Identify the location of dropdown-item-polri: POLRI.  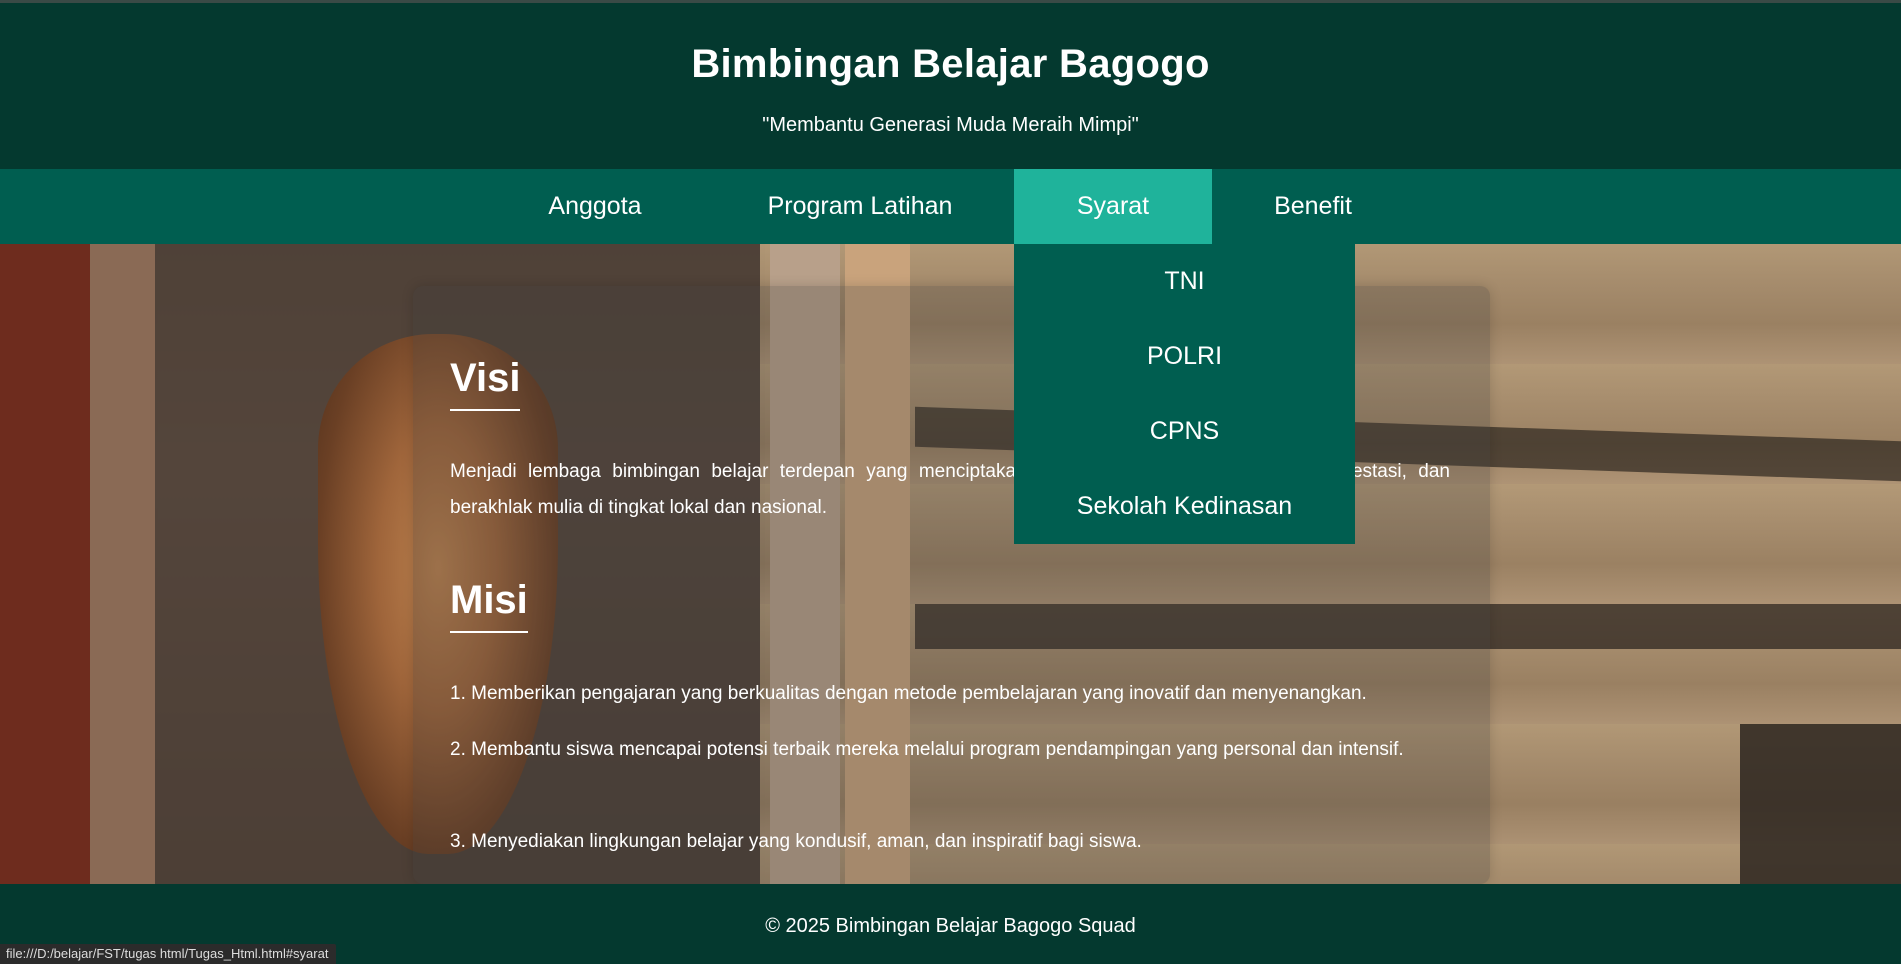
(1184, 356).